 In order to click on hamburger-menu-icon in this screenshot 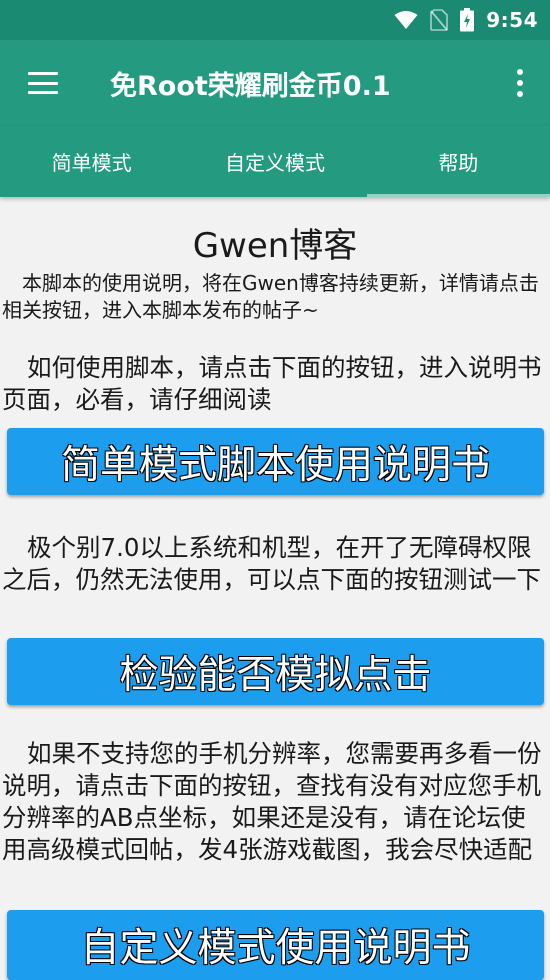, I will do `click(43, 83)`.